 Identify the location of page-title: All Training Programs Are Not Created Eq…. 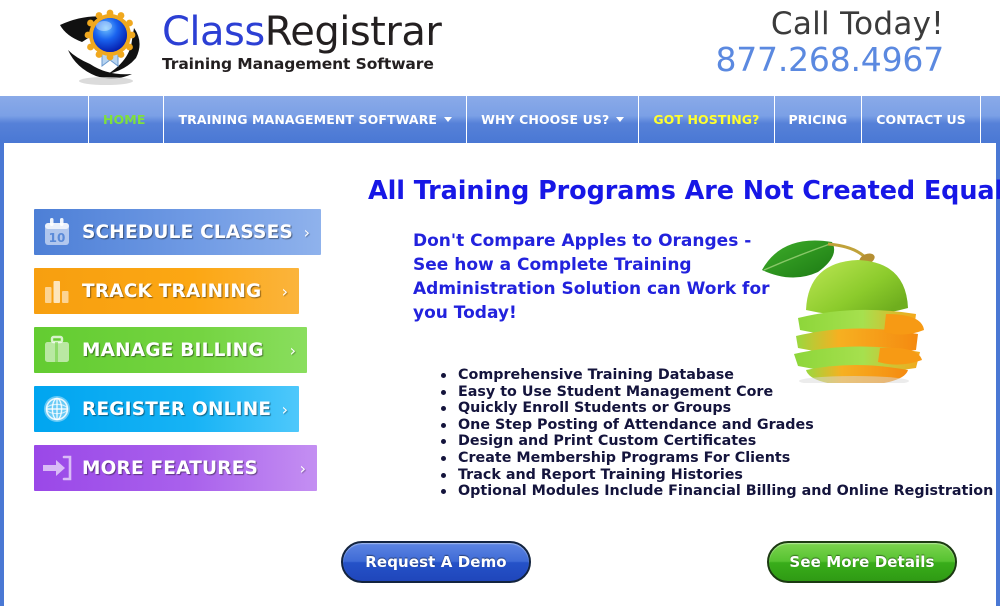
(684, 191).